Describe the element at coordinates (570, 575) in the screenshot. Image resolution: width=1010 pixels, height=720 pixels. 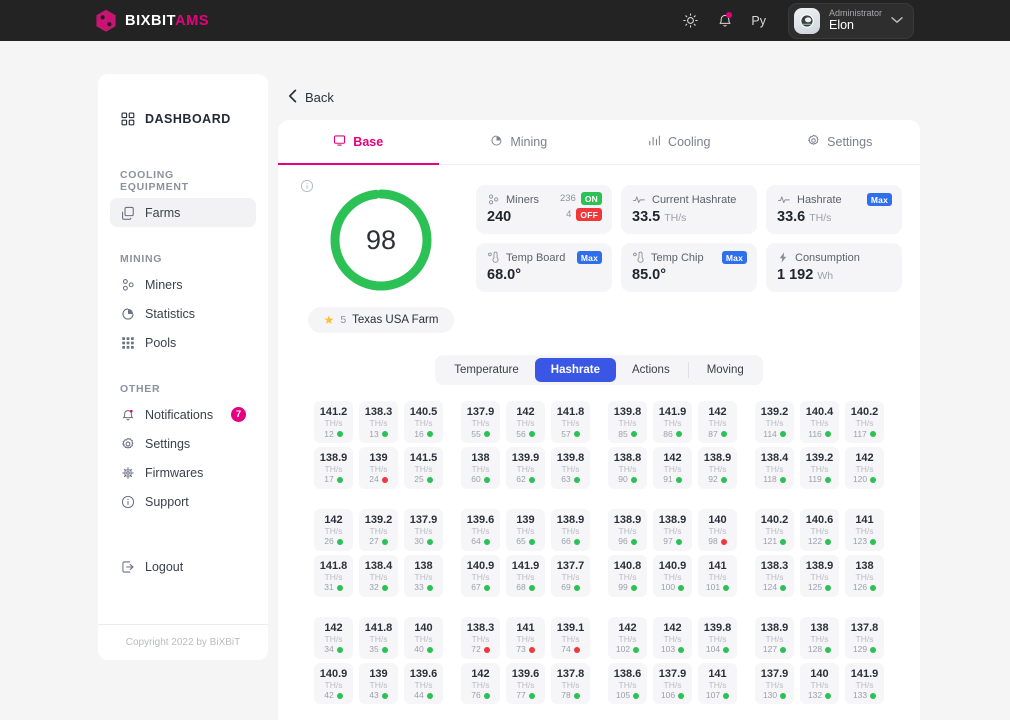
I see `miner-cell: 137.7 TH/s 69` at that location.